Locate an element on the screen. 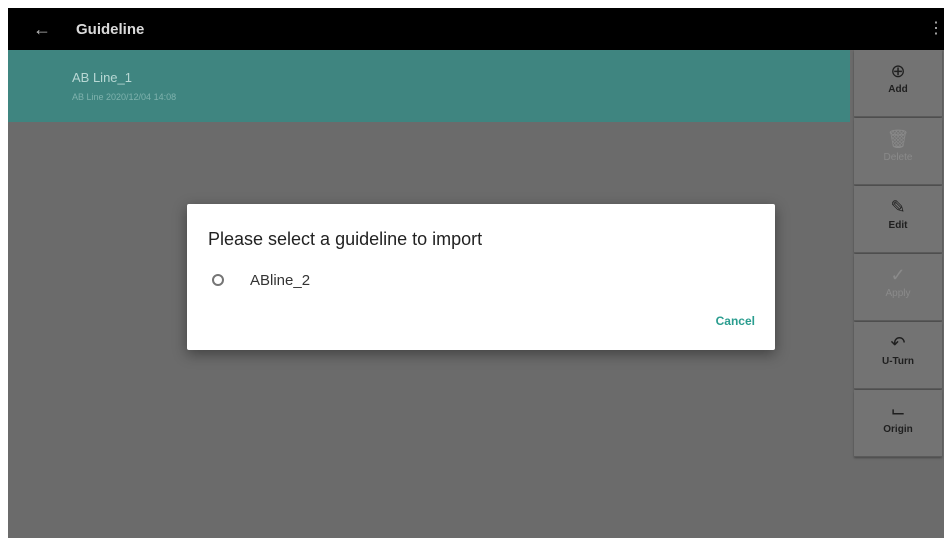  delete-button: 🗑 Delete is located at coordinates (898, 151).